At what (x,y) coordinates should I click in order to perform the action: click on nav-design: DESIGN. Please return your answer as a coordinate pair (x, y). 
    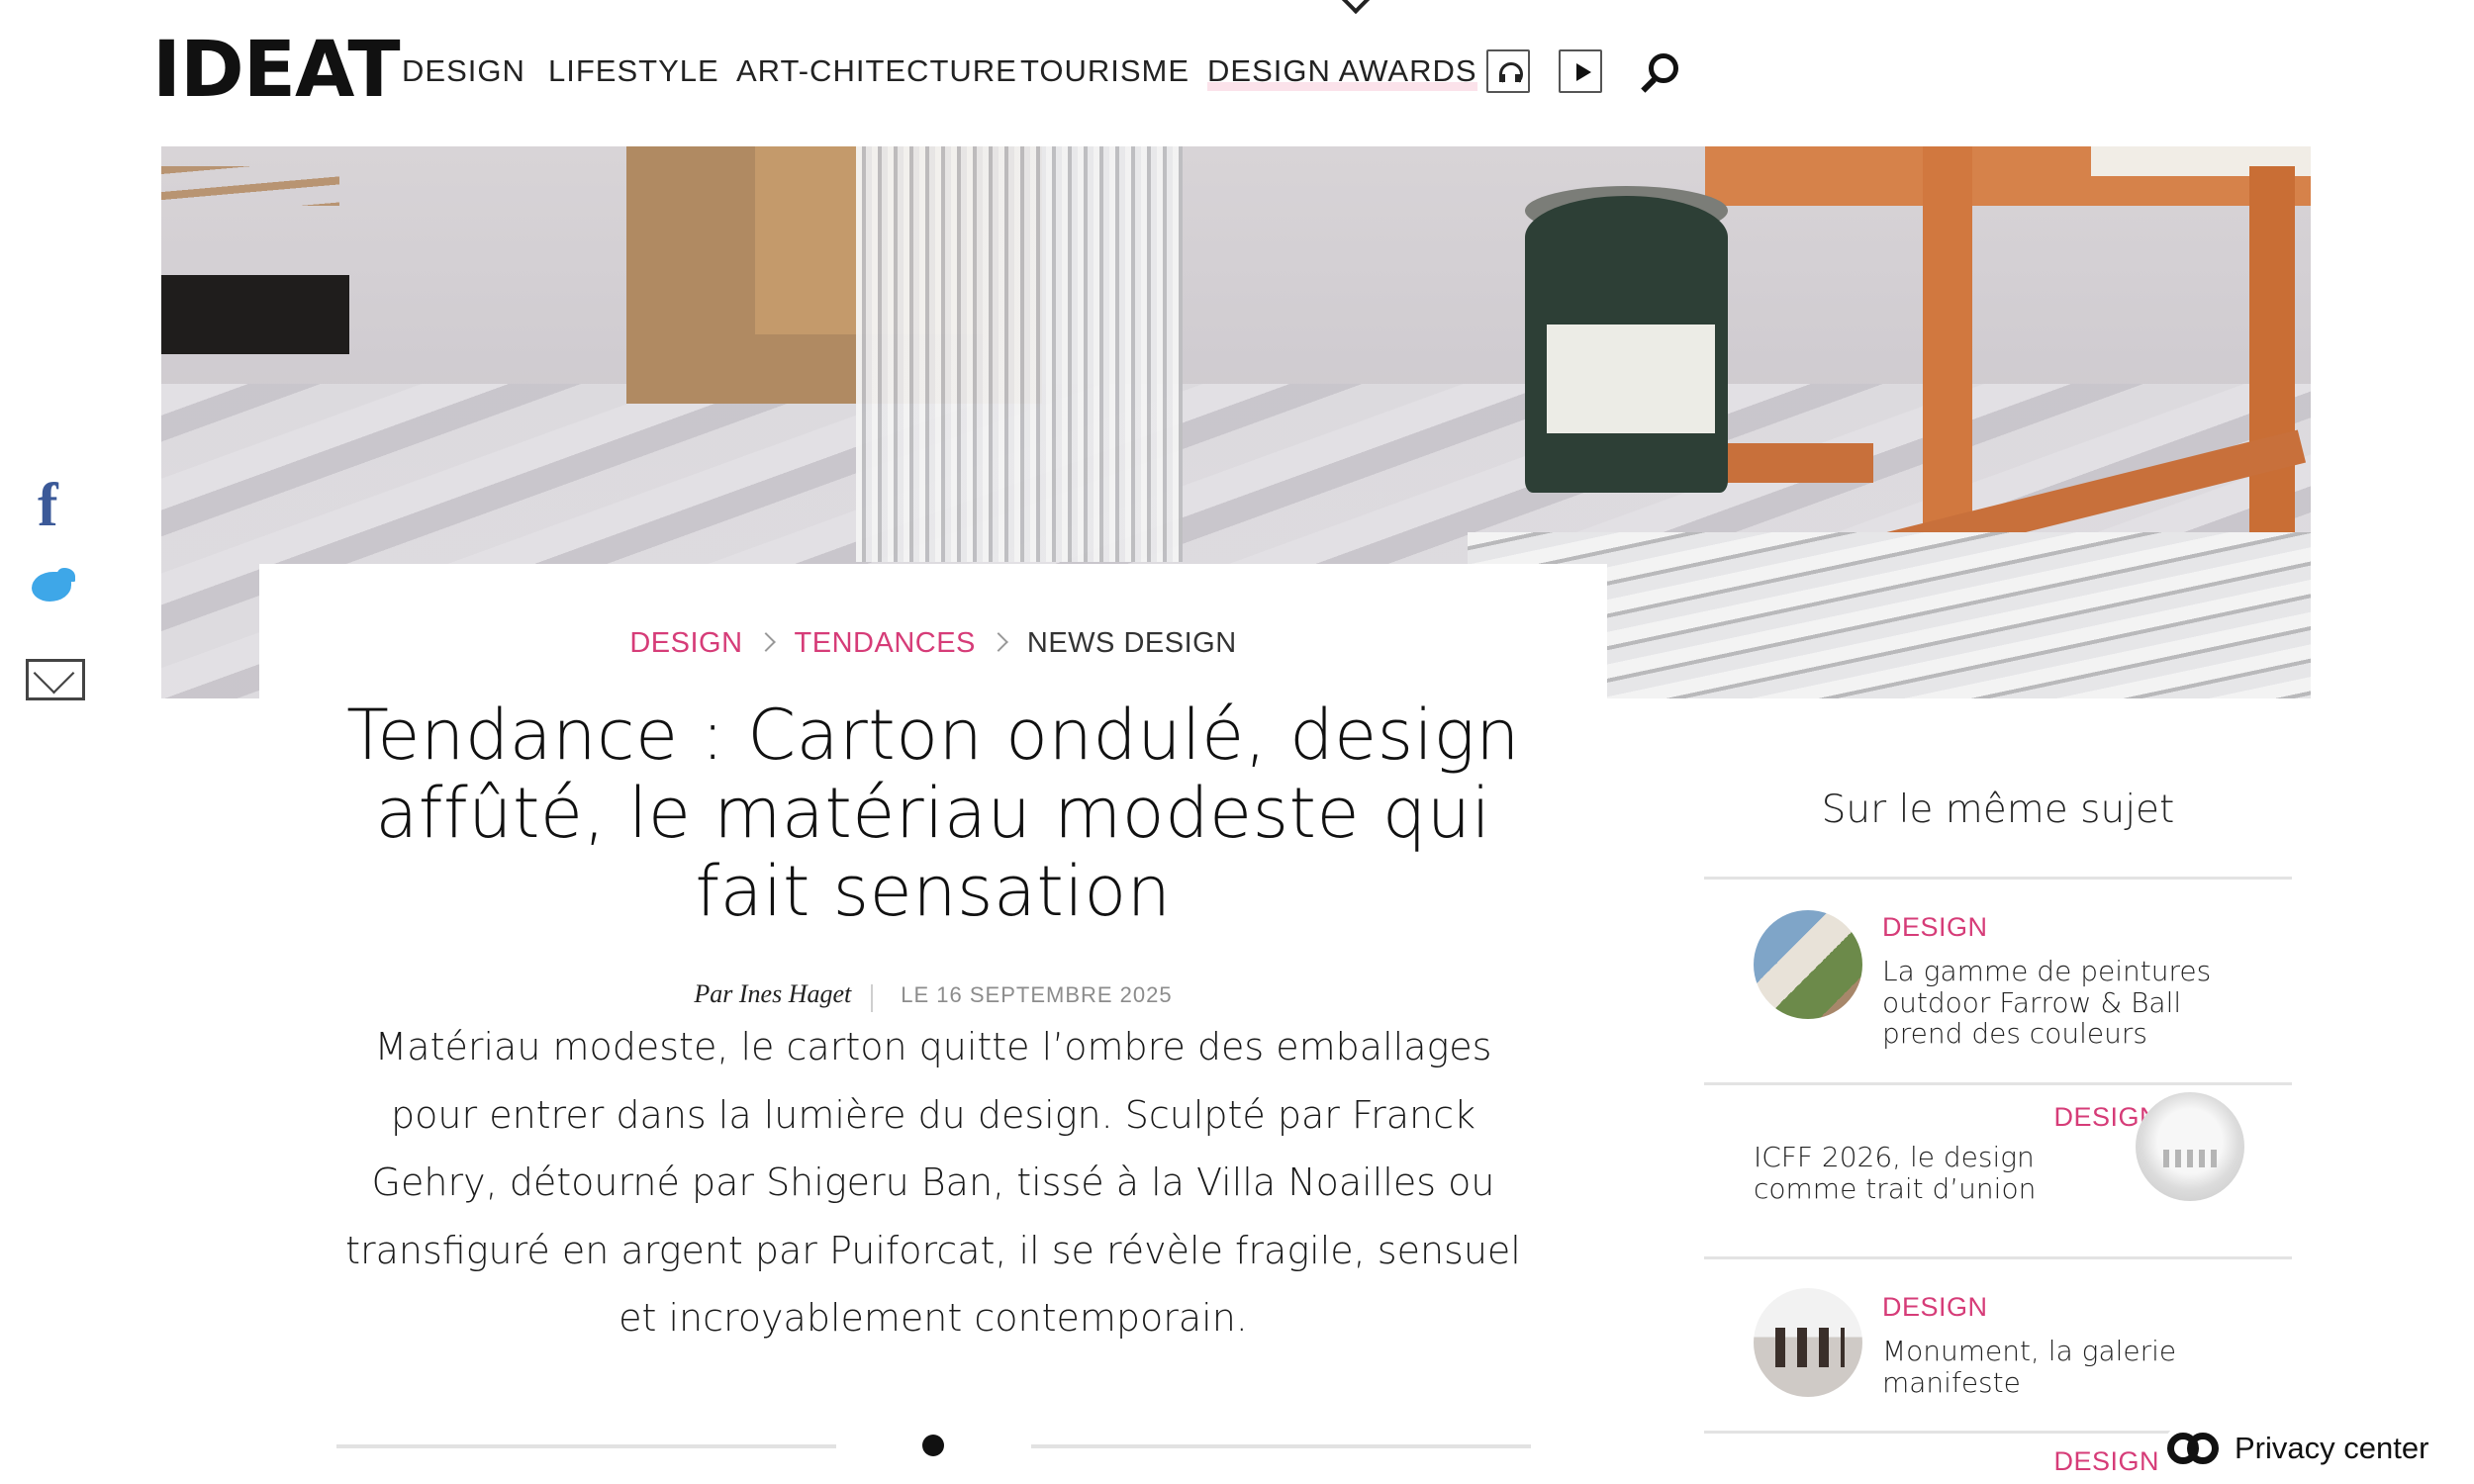
    Looking at the image, I should click on (464, 71).